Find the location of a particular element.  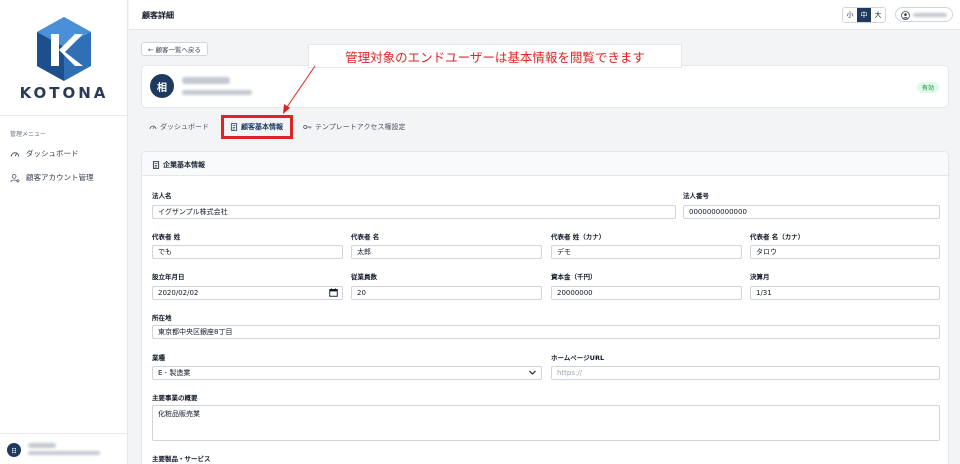

tab-label: テンプレートアクセス権設定 is located at coordinates (360, 127).